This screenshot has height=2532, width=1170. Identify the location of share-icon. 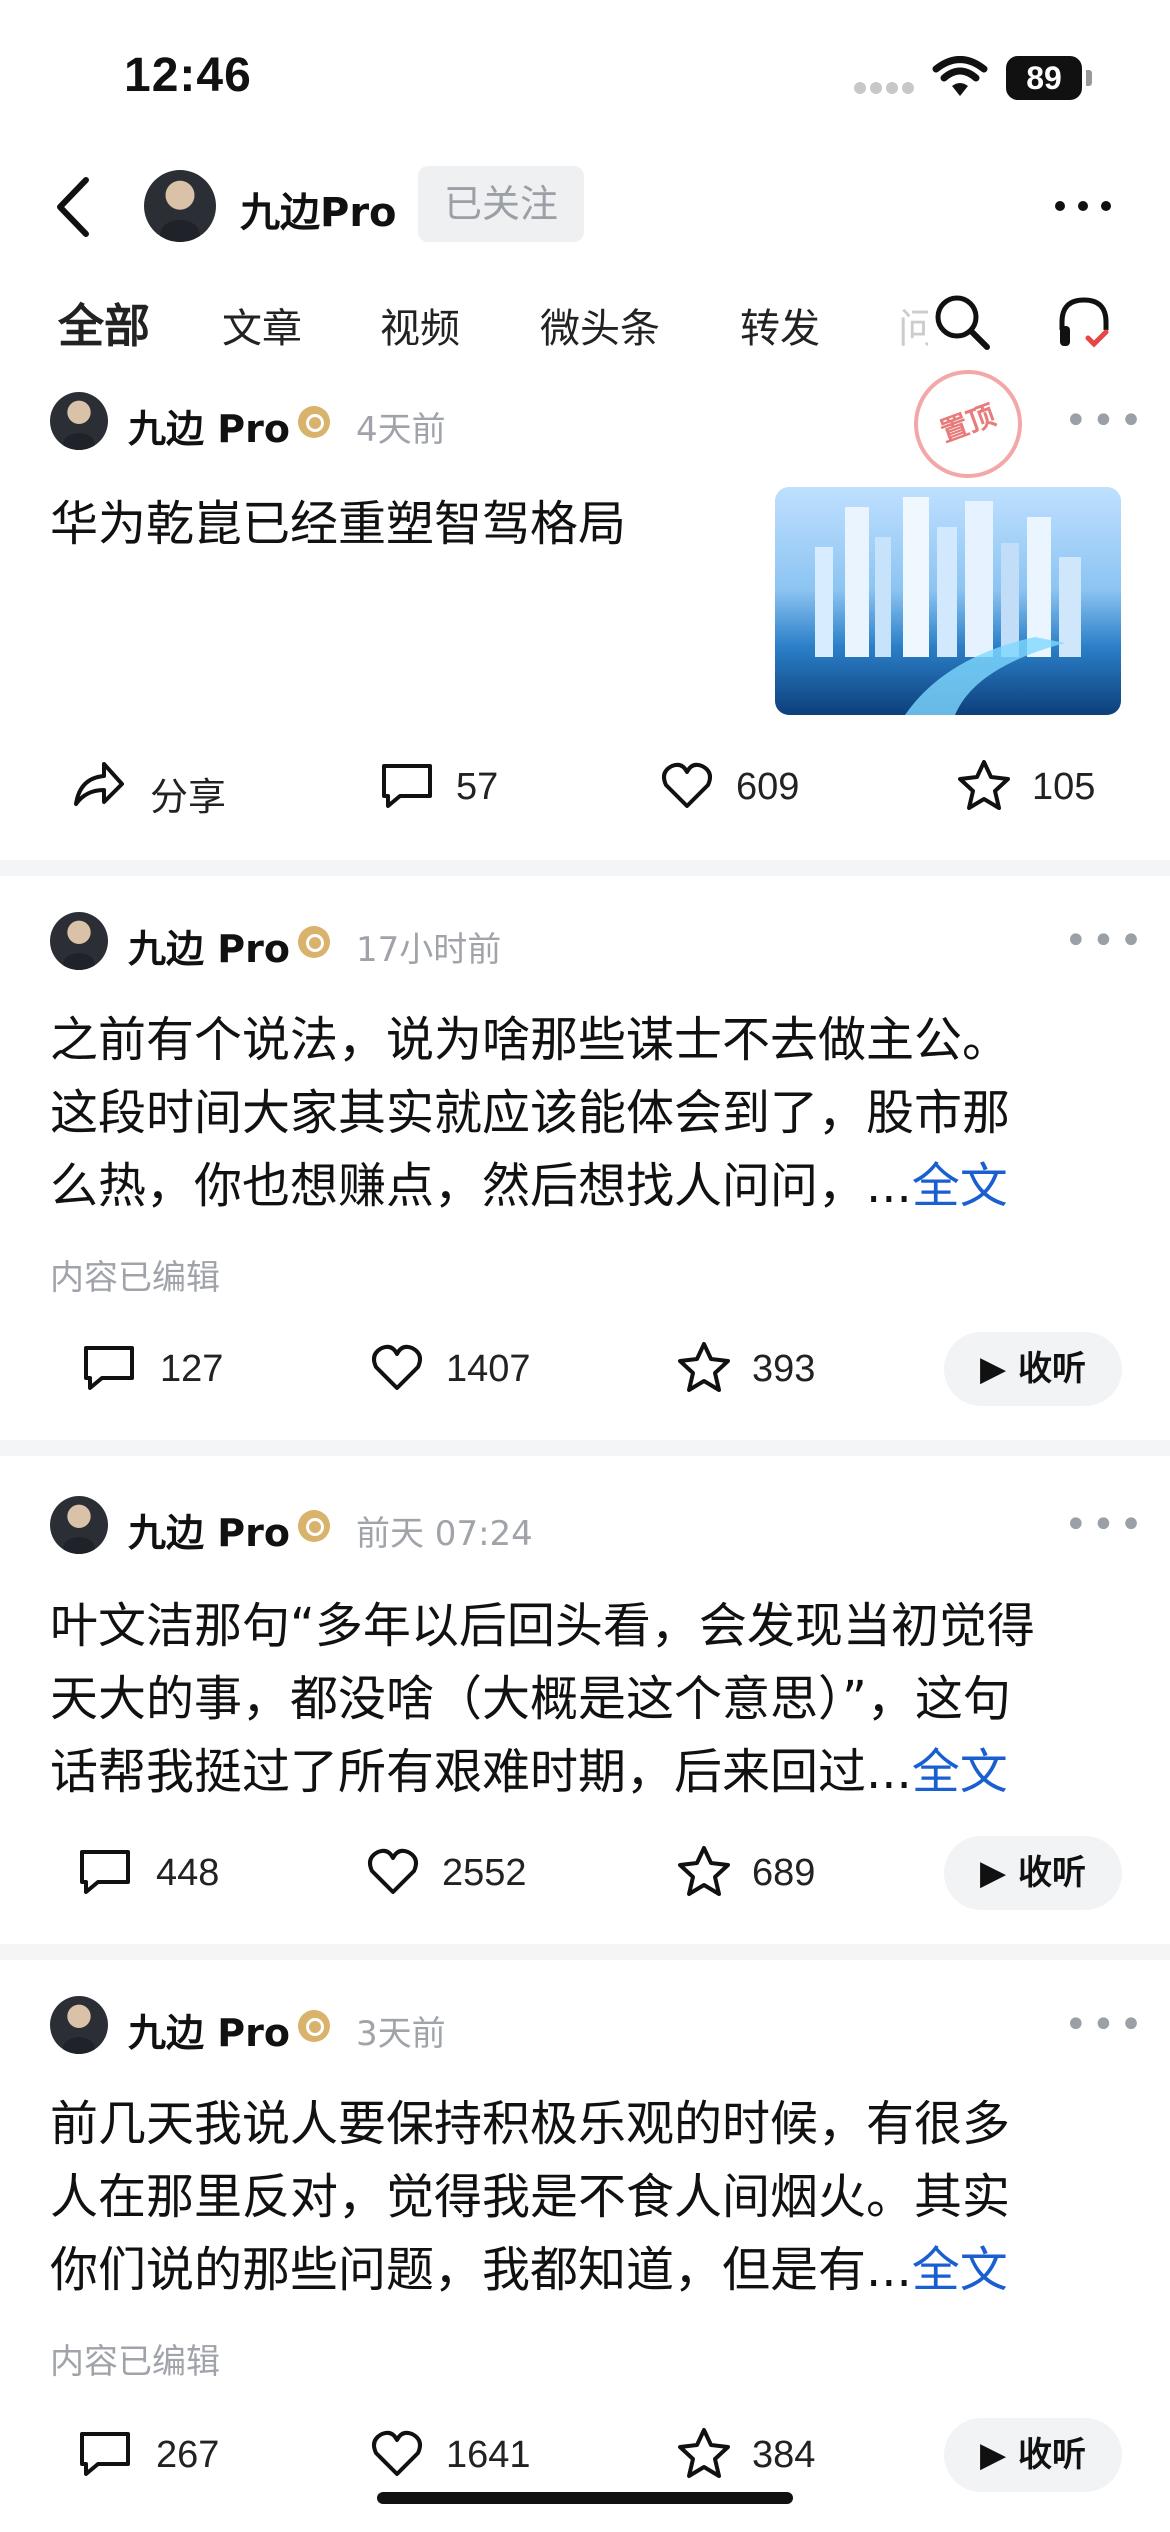
(99, 784).